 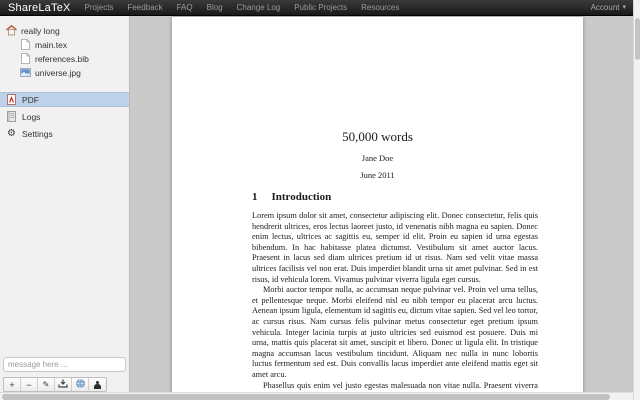 I want to click on image-icon, so click(x=25, y=72).